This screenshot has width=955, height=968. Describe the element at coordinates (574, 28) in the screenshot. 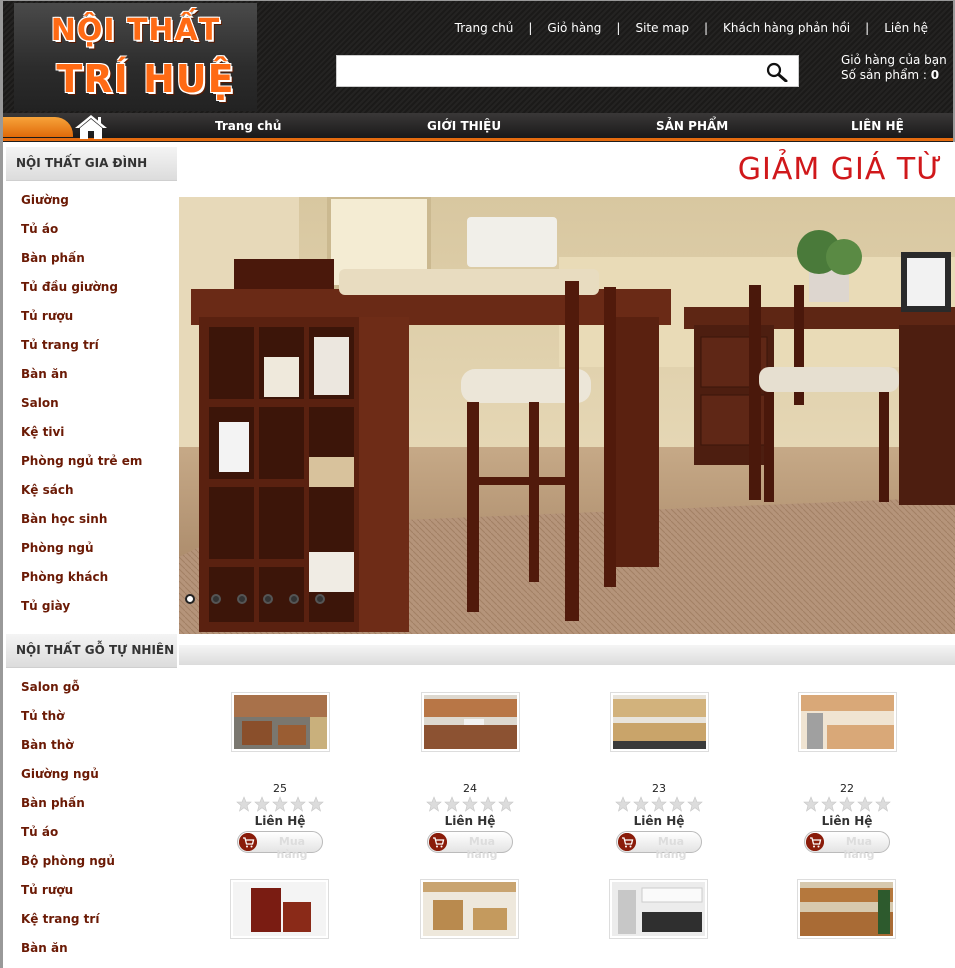

I see `toplink-cart: Giỏ hàng` at that location.